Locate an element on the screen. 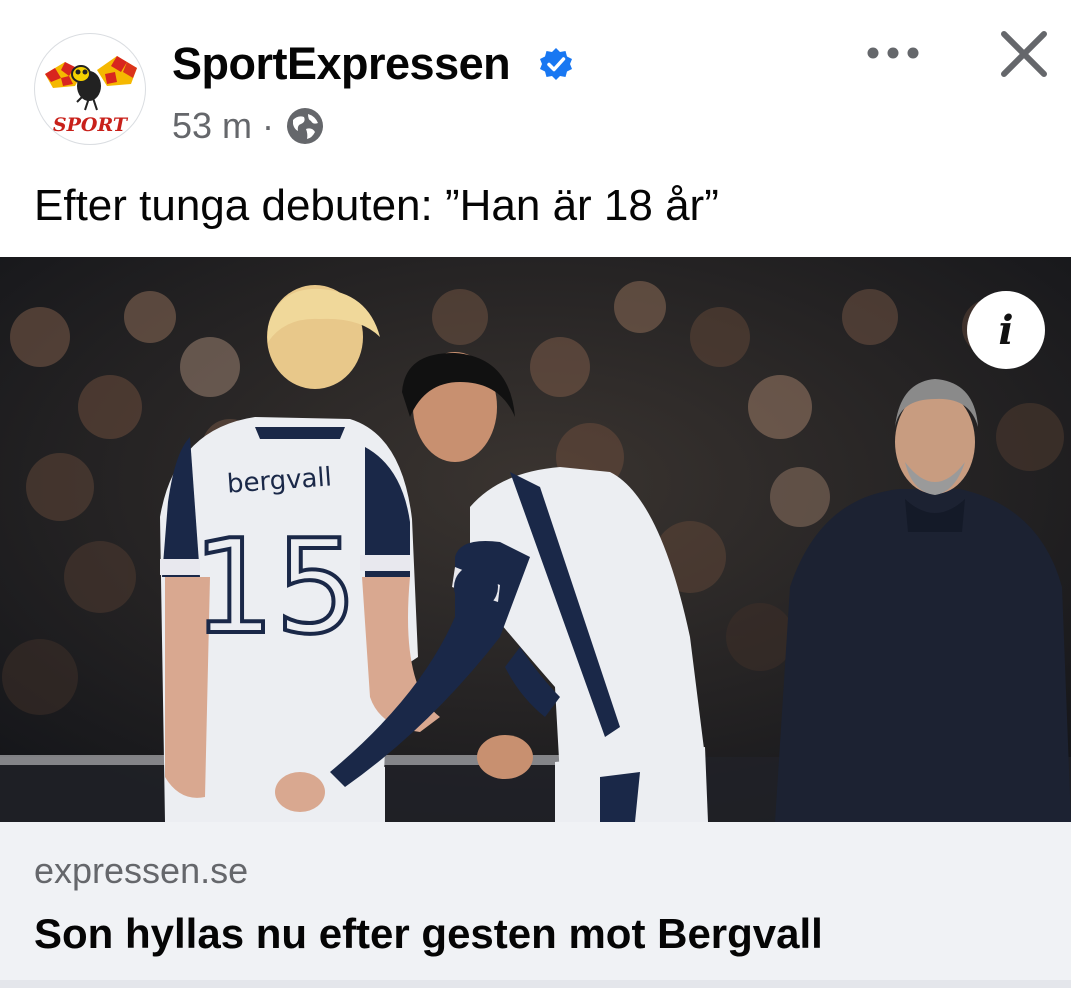  info-button: i is located at coordinates (1006, 330).